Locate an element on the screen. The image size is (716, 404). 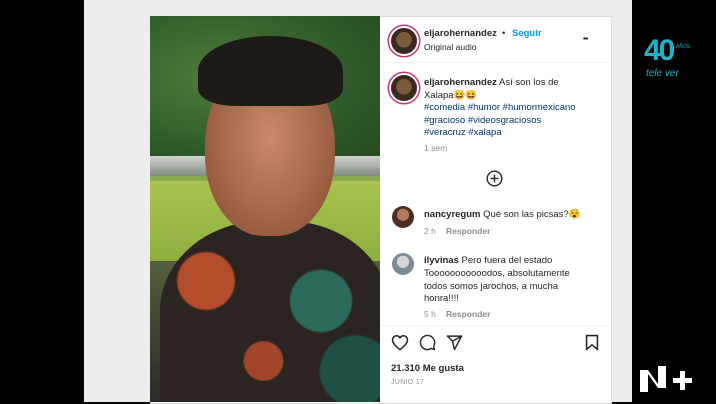
caption-text-1: Así son los de is located at coordinates (528, 82).